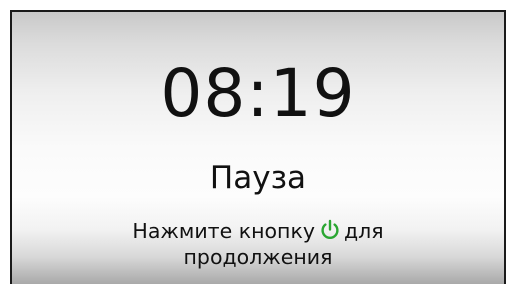 The image size is (516, 284). I want to click on power-icon, so click(330, 230).